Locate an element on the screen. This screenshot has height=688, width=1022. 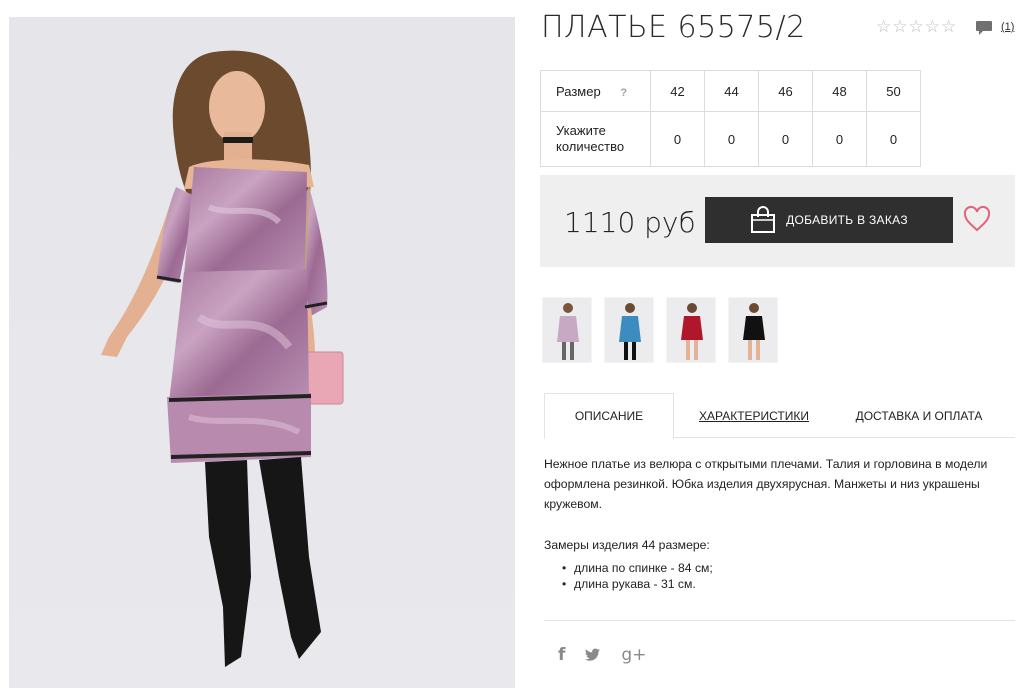
size-cell: 44 is located at coordinates (731, 91).